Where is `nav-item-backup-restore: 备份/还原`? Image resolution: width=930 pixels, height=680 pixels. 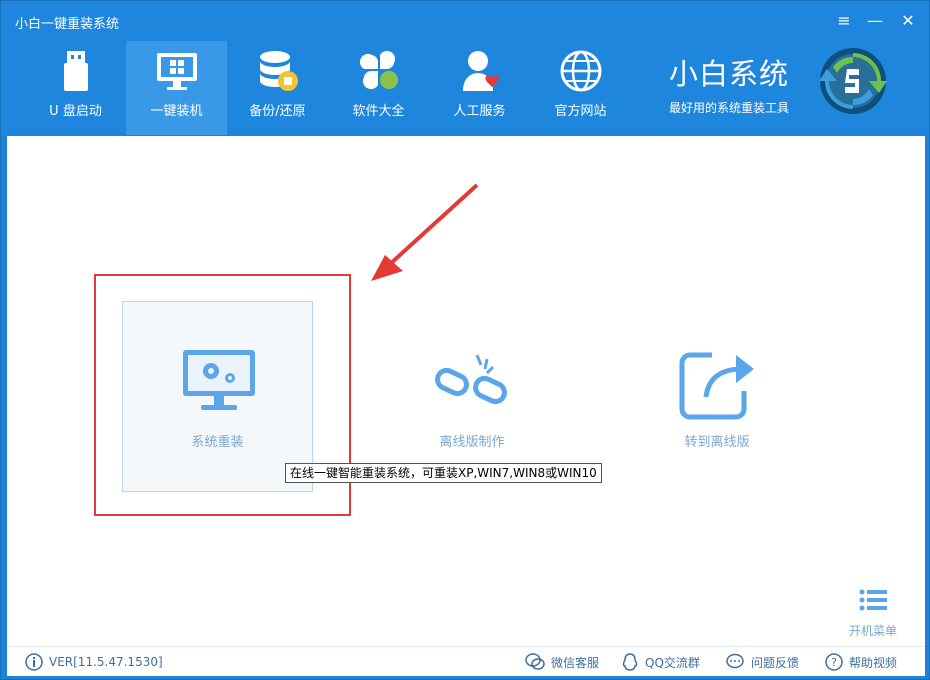 nav-item-backup-restore: 备份/还原 is located at coordinates (277, 88).